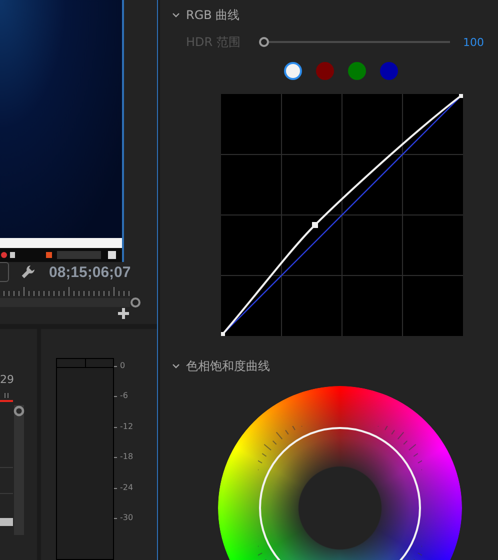  I want to click on meter-scale-label: -24, so click(127, 488).